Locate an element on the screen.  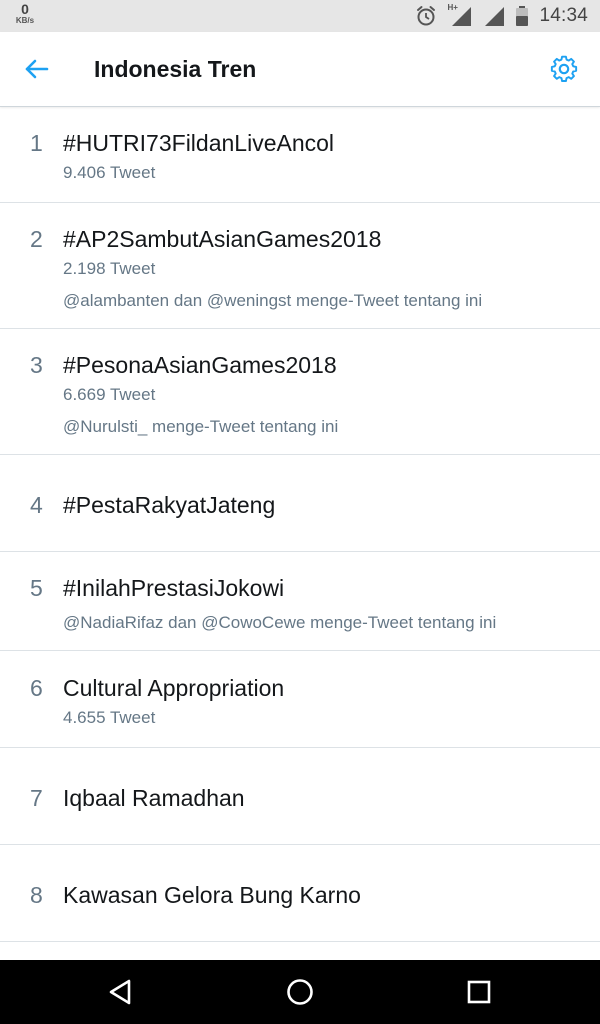
recents-square-icon is located at coordinates (479, 992).